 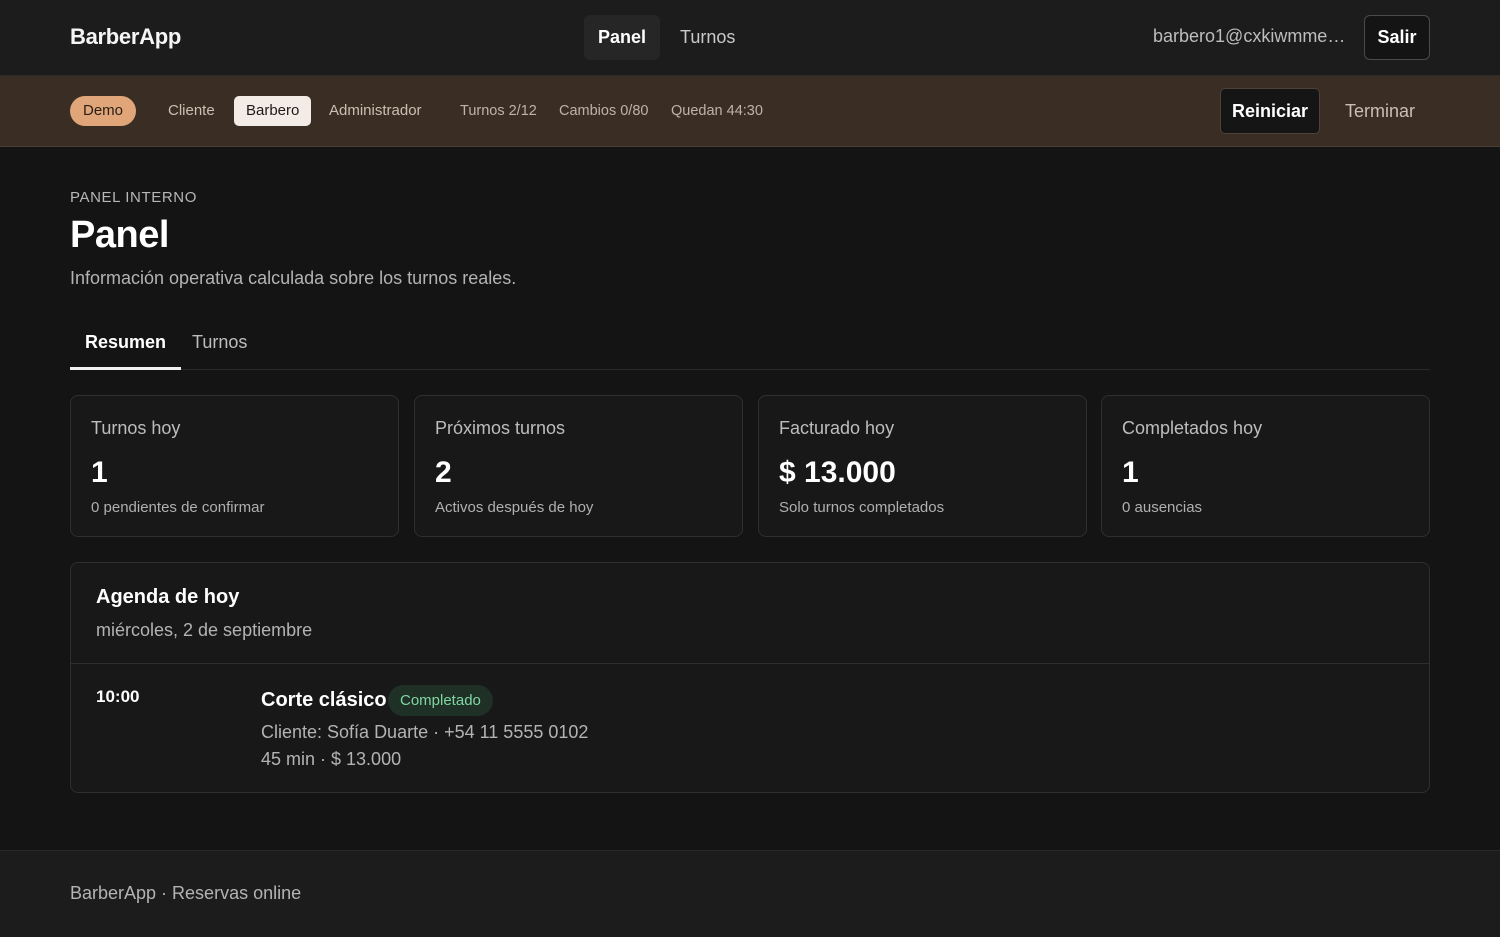 What do you see at coordinates (707, 37) in the screenshot?
I see `nav-tab-turnos: Turnos` at bounding box center [707, 37].